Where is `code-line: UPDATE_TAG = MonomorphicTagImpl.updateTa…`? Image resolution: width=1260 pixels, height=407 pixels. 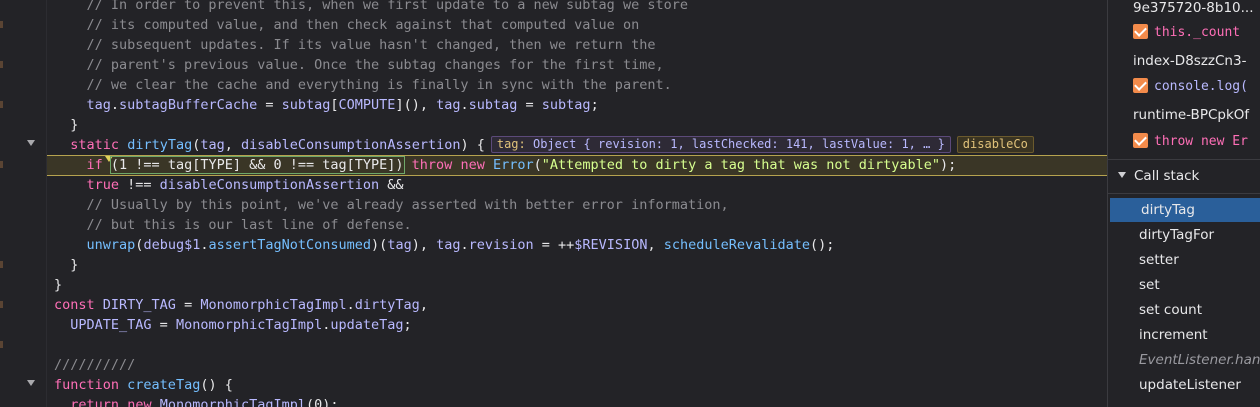 code-line: UPDATE_TAG = MonomorphicTagImpl.updateTa… is located at coordinates (577, 325).